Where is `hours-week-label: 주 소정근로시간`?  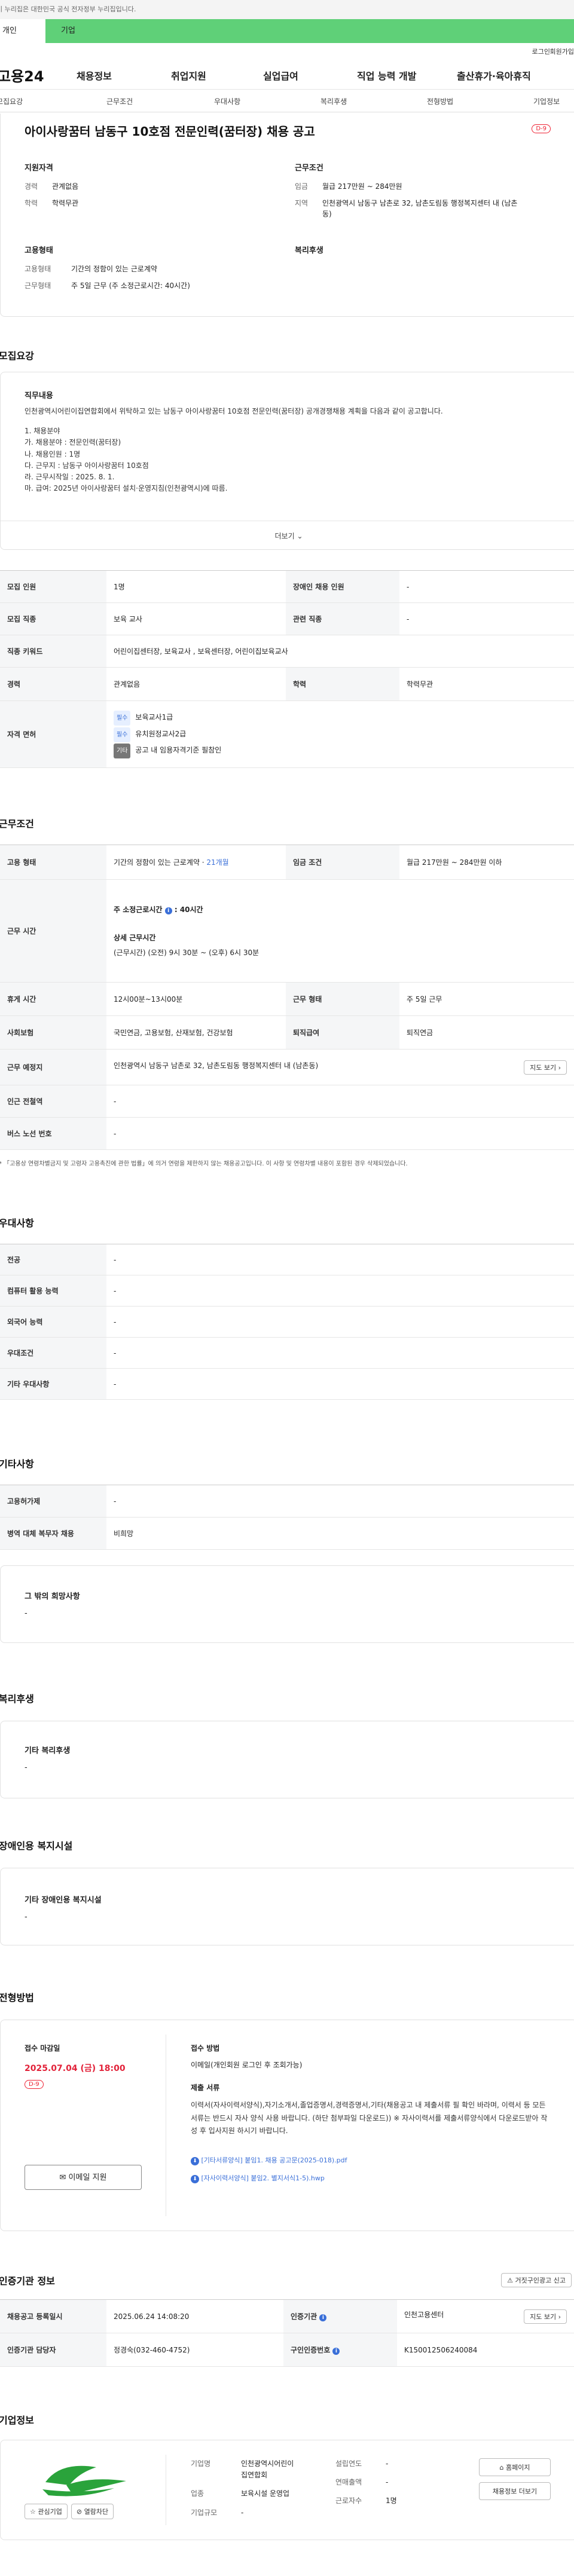 hours-week-label: 주 소정근로시간 is located at coordinates (138, 909).